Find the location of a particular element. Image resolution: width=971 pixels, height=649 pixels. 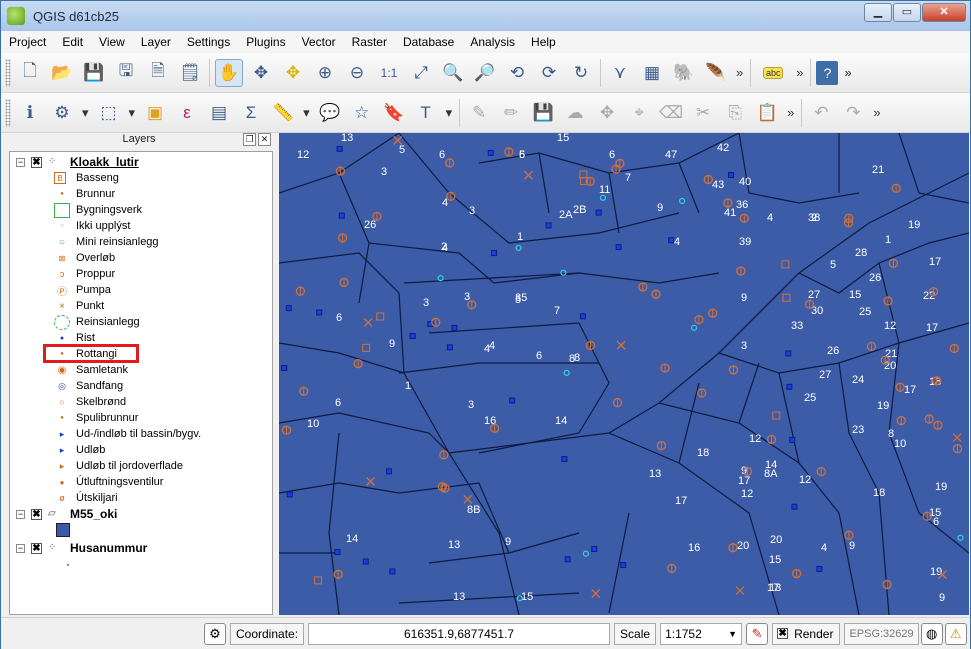

maximize-button: ▭ is located at coordinates (907, 12).